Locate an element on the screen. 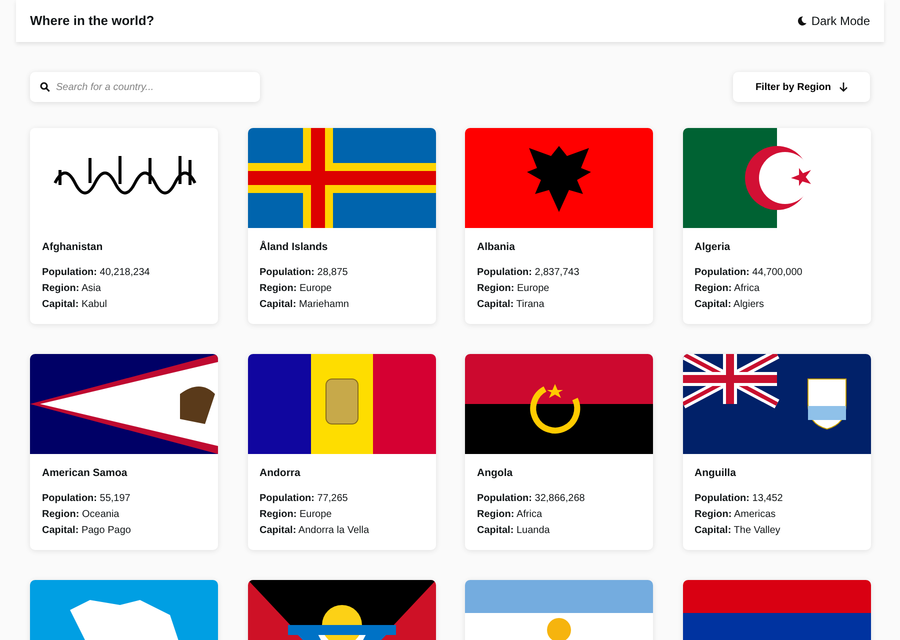 The image size is (900, 640). country-detail: Population: 13,452 is located at coordinates (739, 499).